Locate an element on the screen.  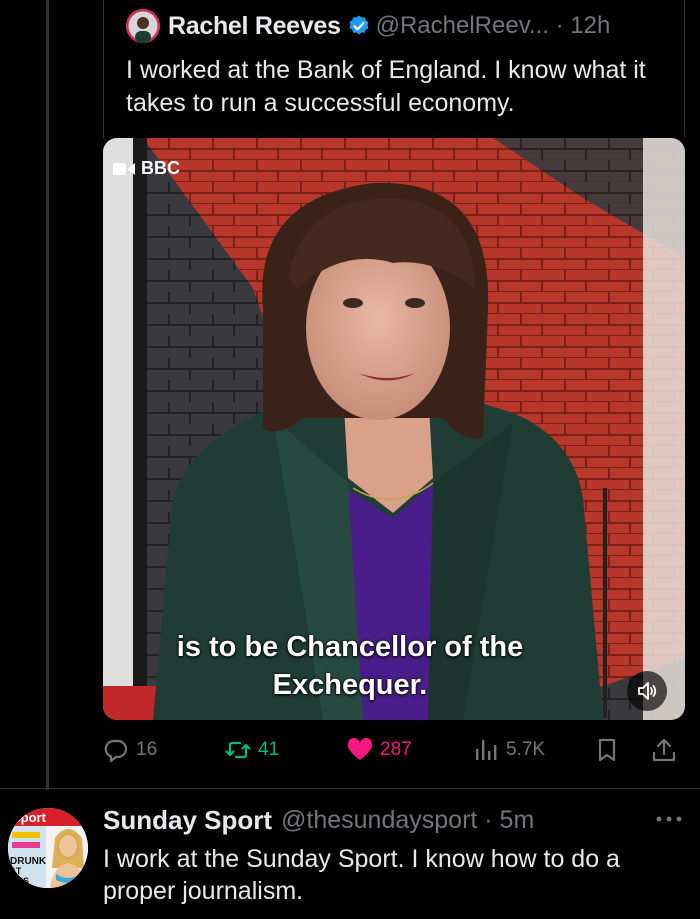
quoted-author-name: Rachel Reeves is located at coordinates (254, 26).